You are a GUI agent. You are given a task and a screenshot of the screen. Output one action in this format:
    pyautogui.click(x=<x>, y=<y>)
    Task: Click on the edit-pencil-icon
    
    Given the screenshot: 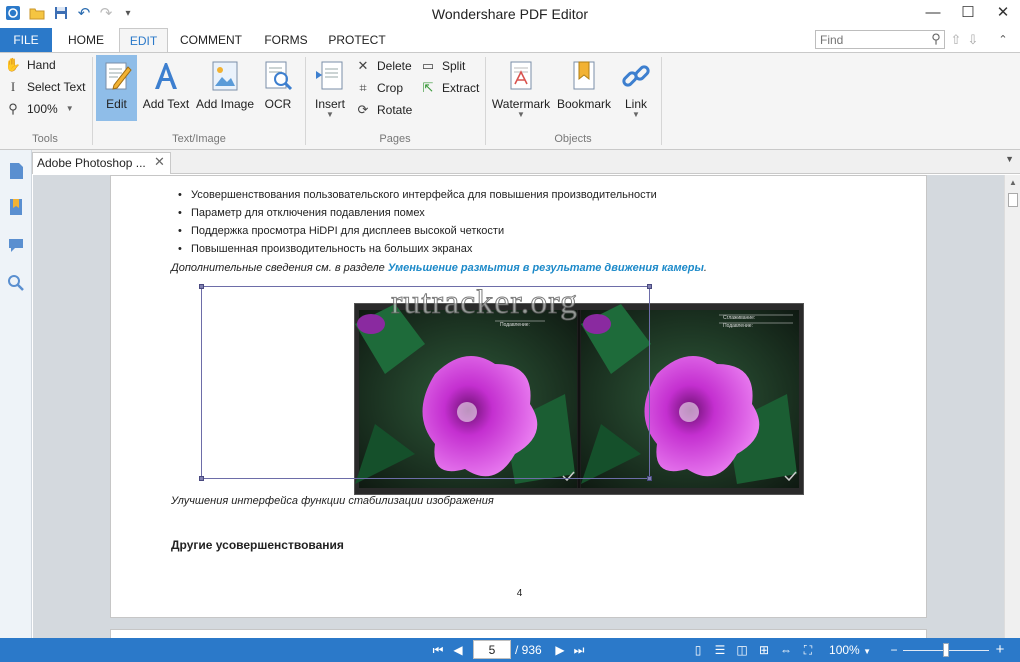 What is the action you would take?
    pyautogui.click(x=118, y=76)
    